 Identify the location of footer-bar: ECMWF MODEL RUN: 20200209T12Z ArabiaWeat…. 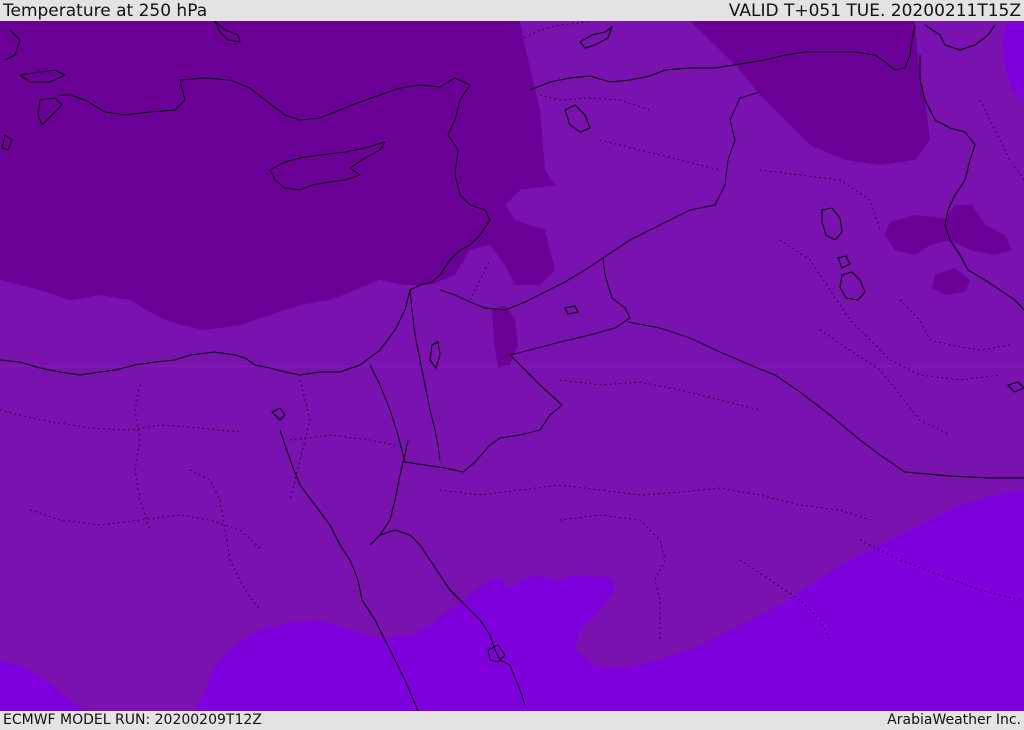
(512, 720).